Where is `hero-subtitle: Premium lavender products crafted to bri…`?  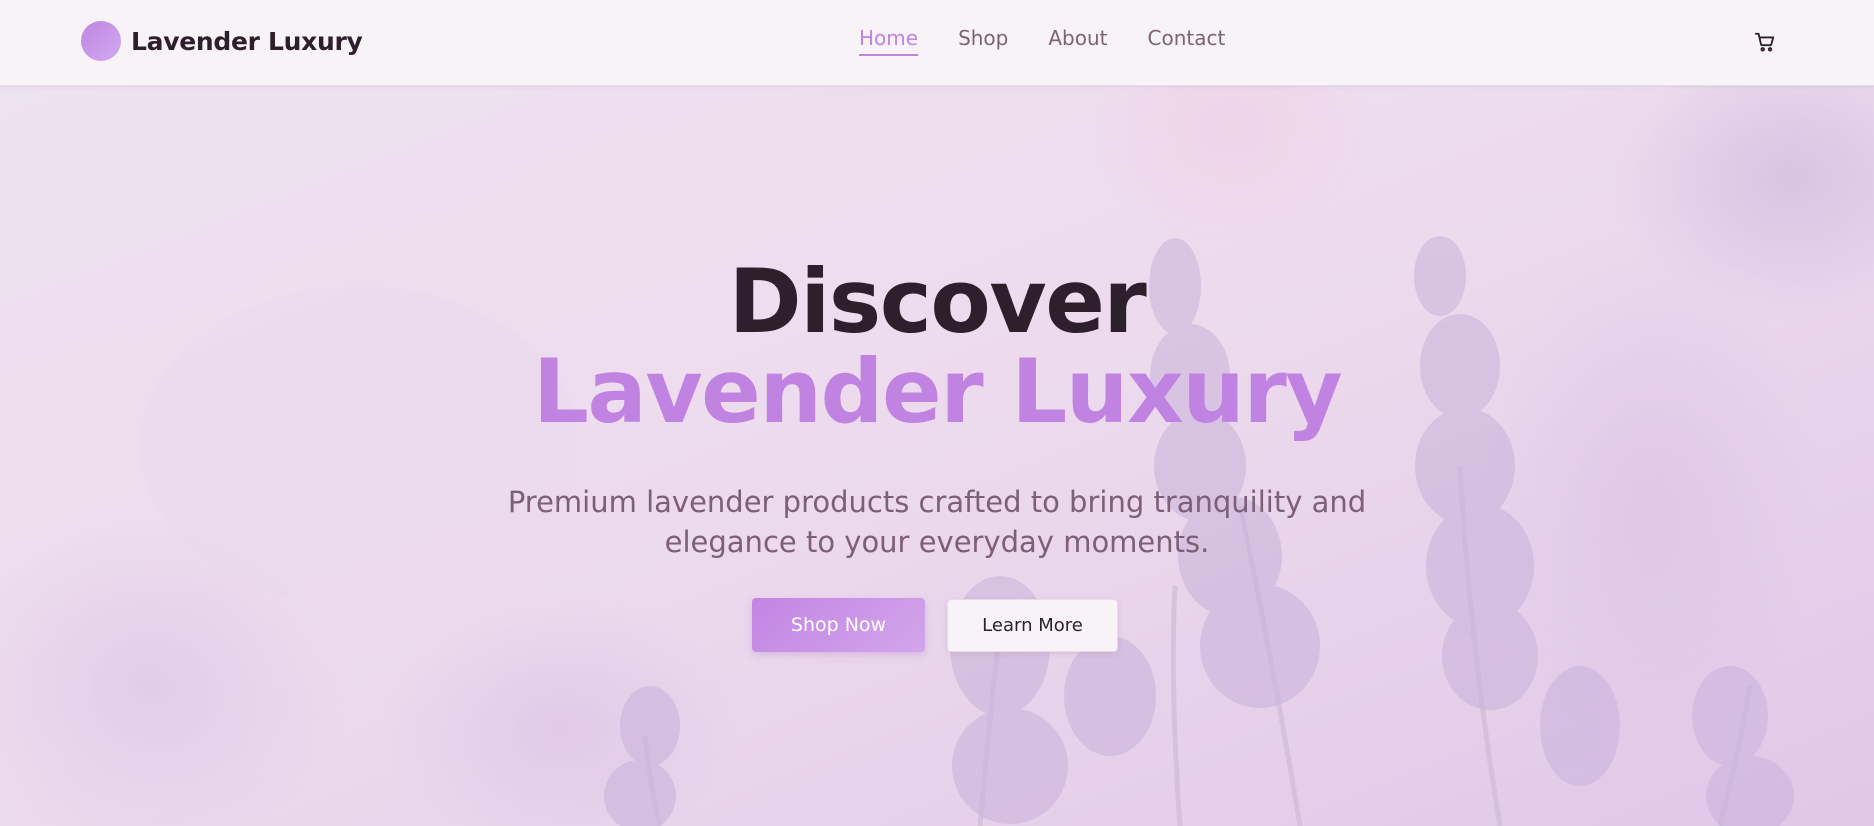 hero-subtitle: Premium lavender products crafted to bri… is located at coordinates (937, 522).